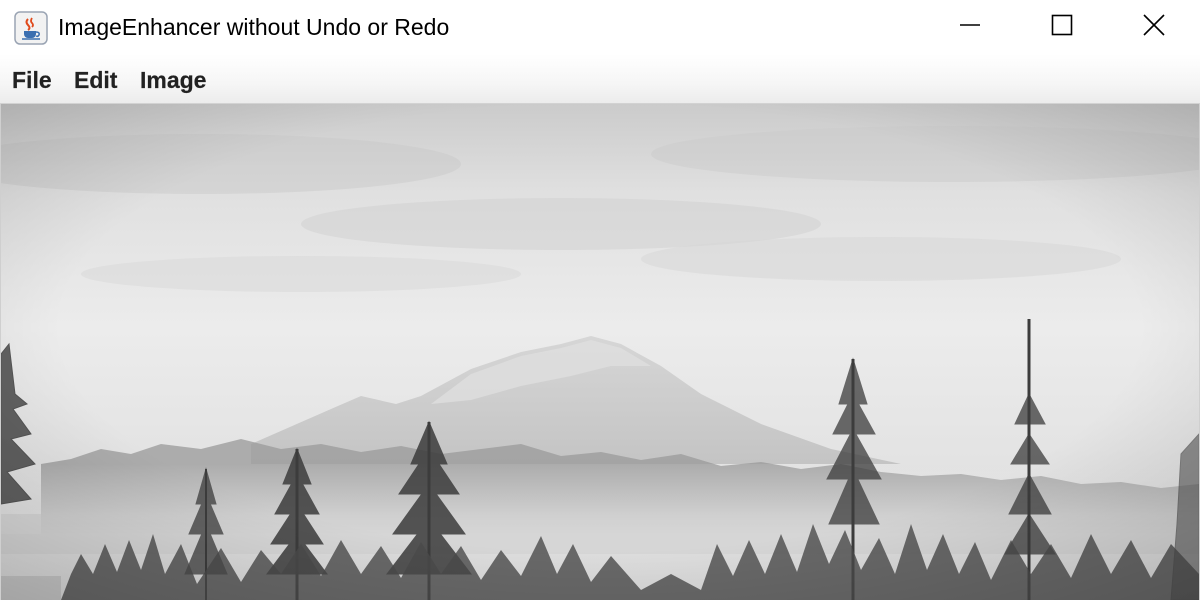 The height and width of the screenshot is (600, 1200). I want to click on menu-bar: File Edit Image, so click(600, 79).